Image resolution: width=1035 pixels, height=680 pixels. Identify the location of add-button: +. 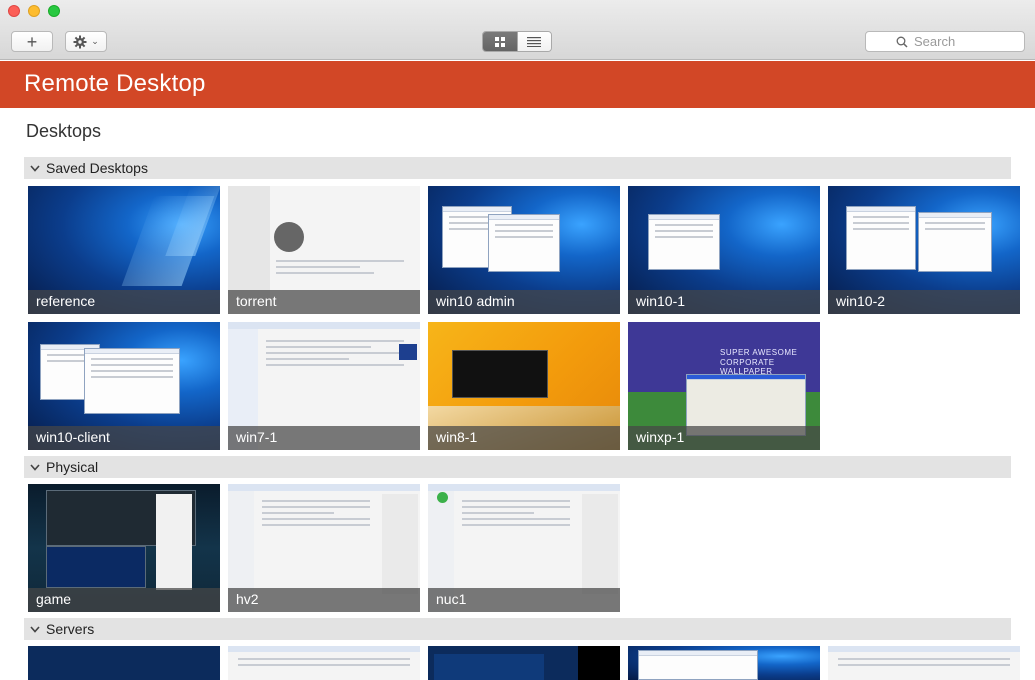
(32, 41).